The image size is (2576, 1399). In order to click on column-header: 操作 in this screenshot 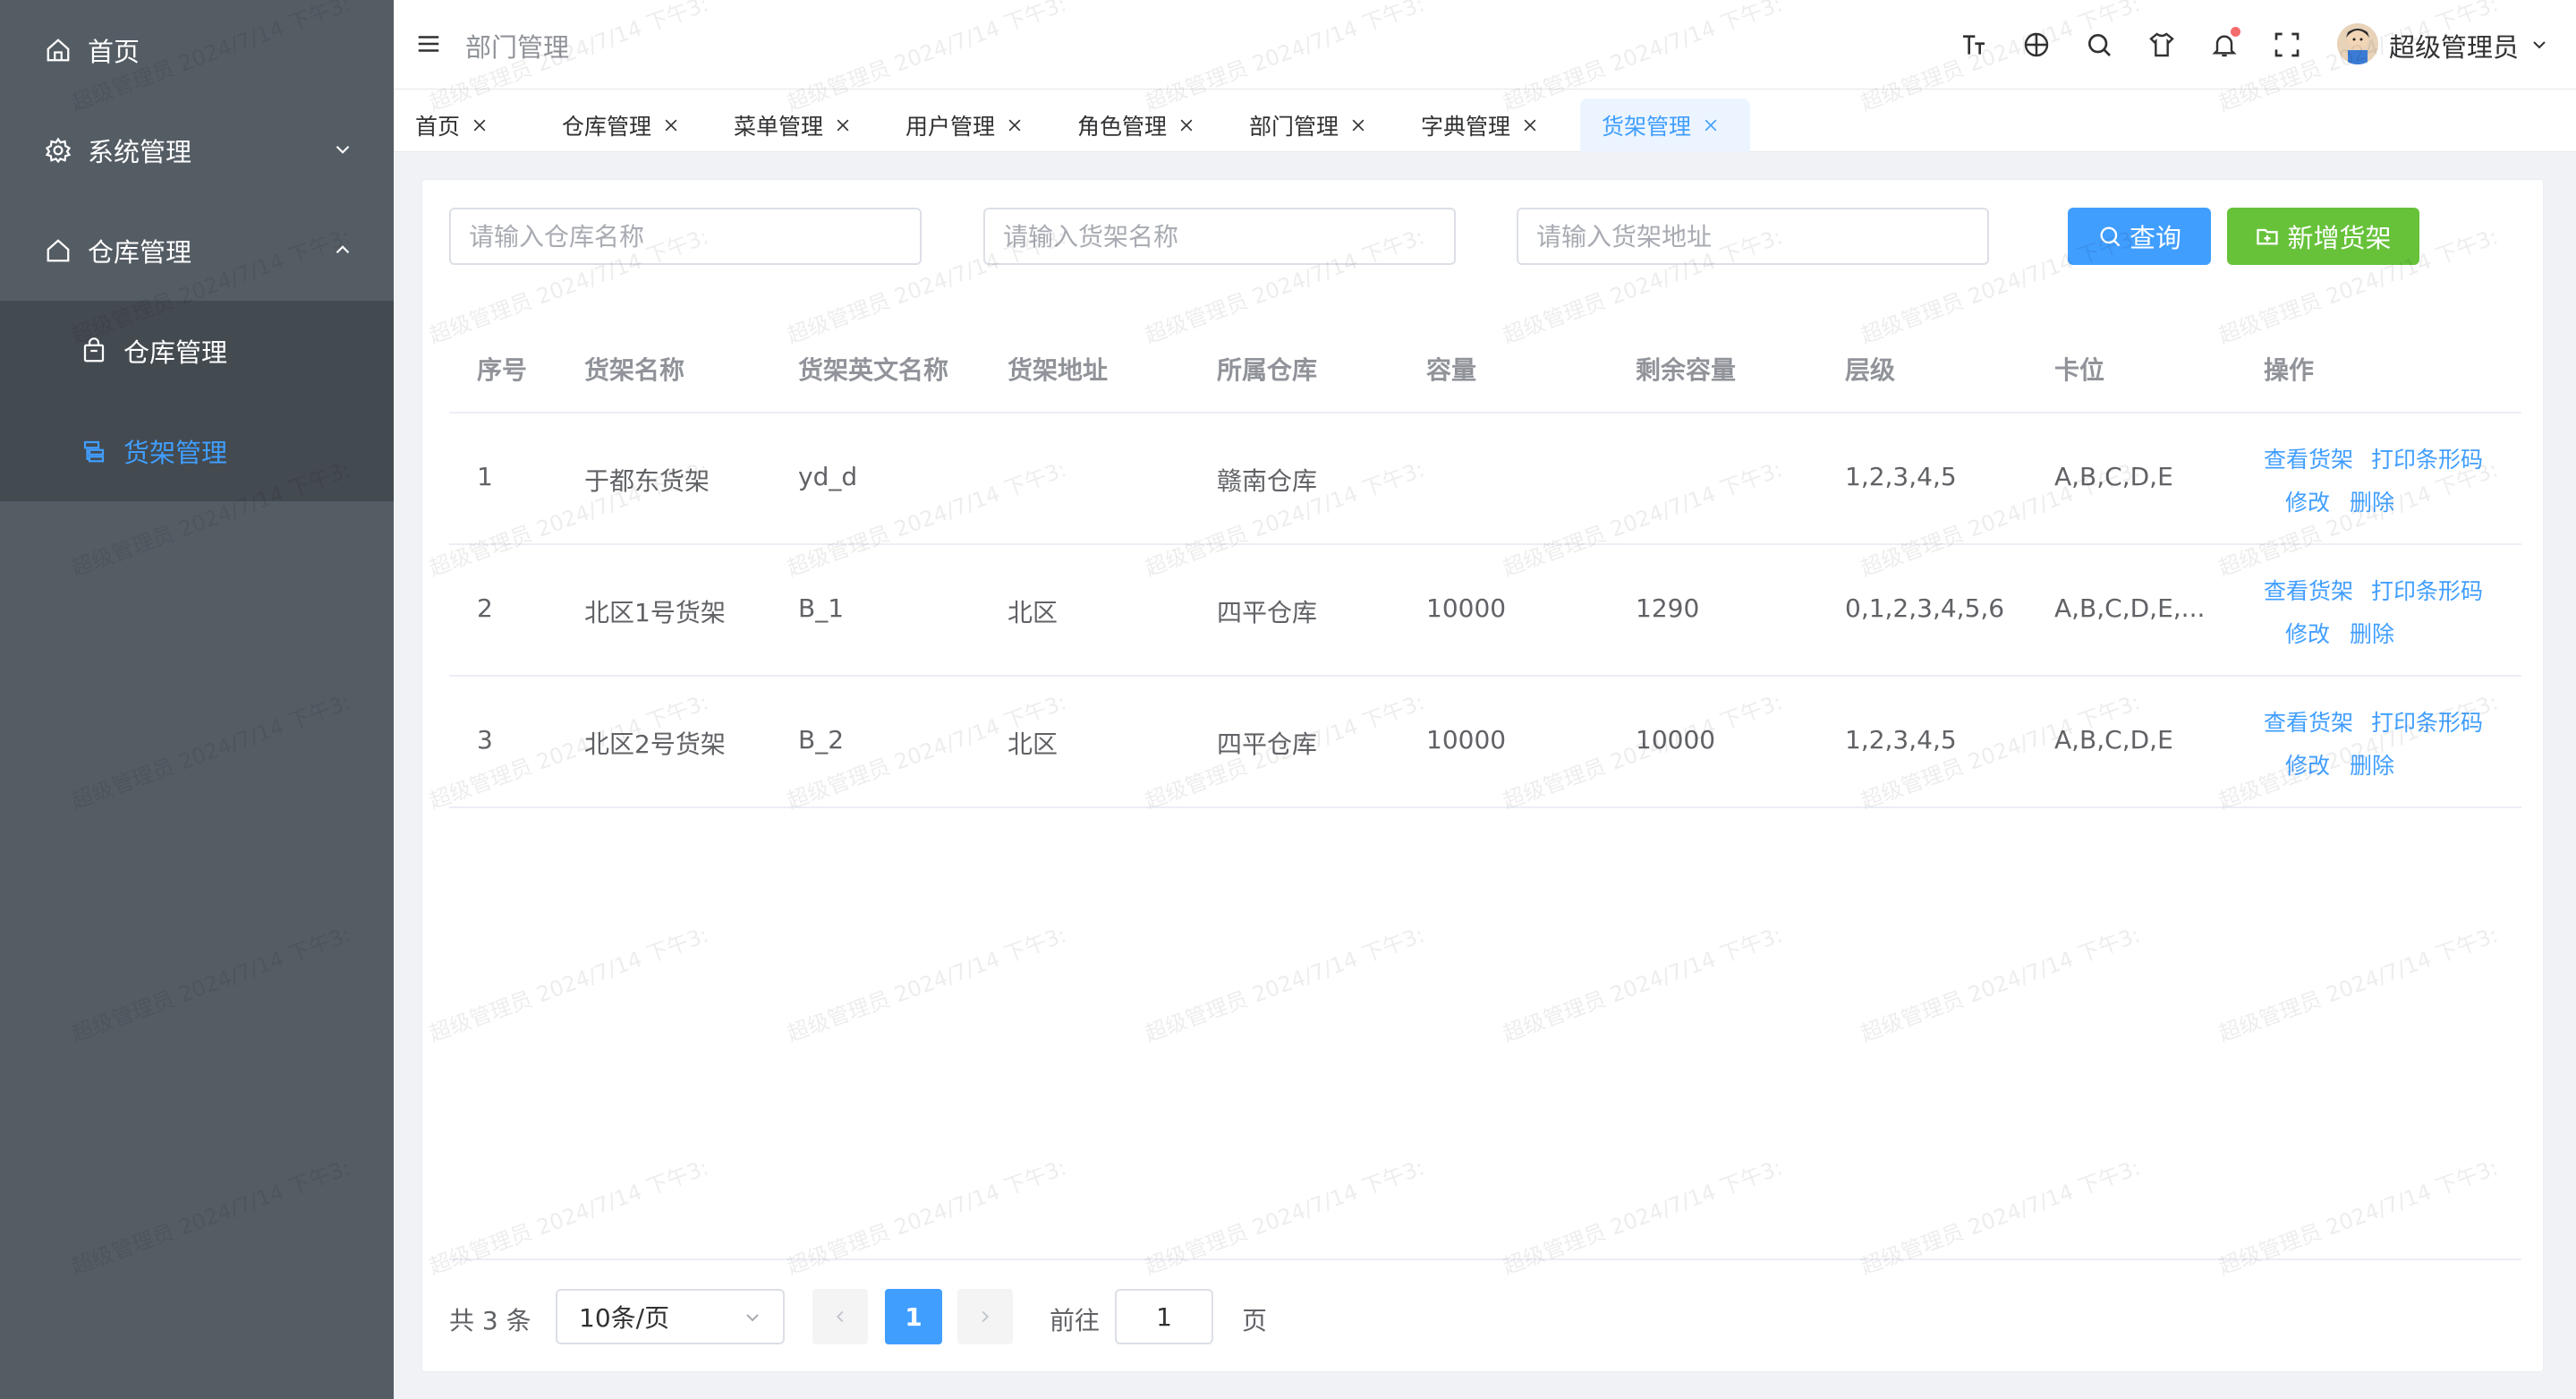, I will do `click(2289, 370)`.